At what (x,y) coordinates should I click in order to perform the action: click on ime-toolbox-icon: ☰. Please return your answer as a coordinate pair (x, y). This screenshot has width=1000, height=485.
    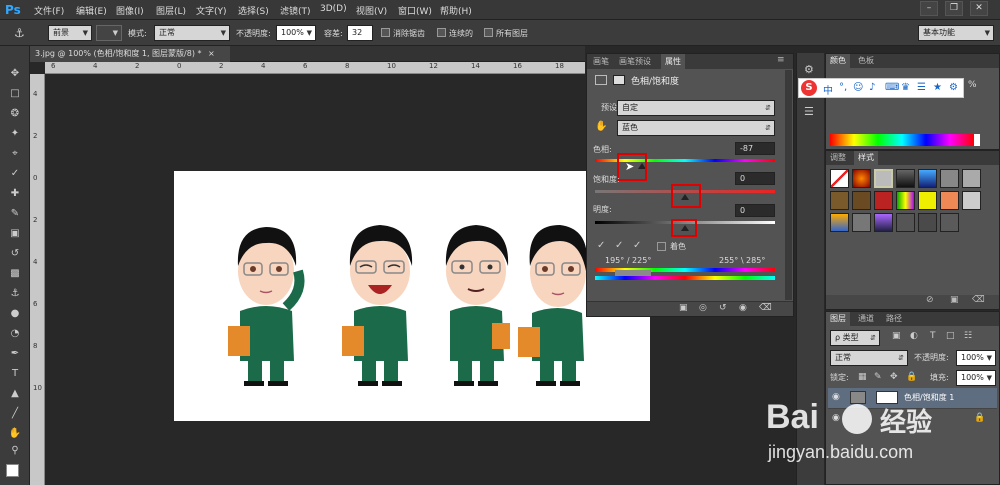
    Looking at the image, I should click on (921, 87).